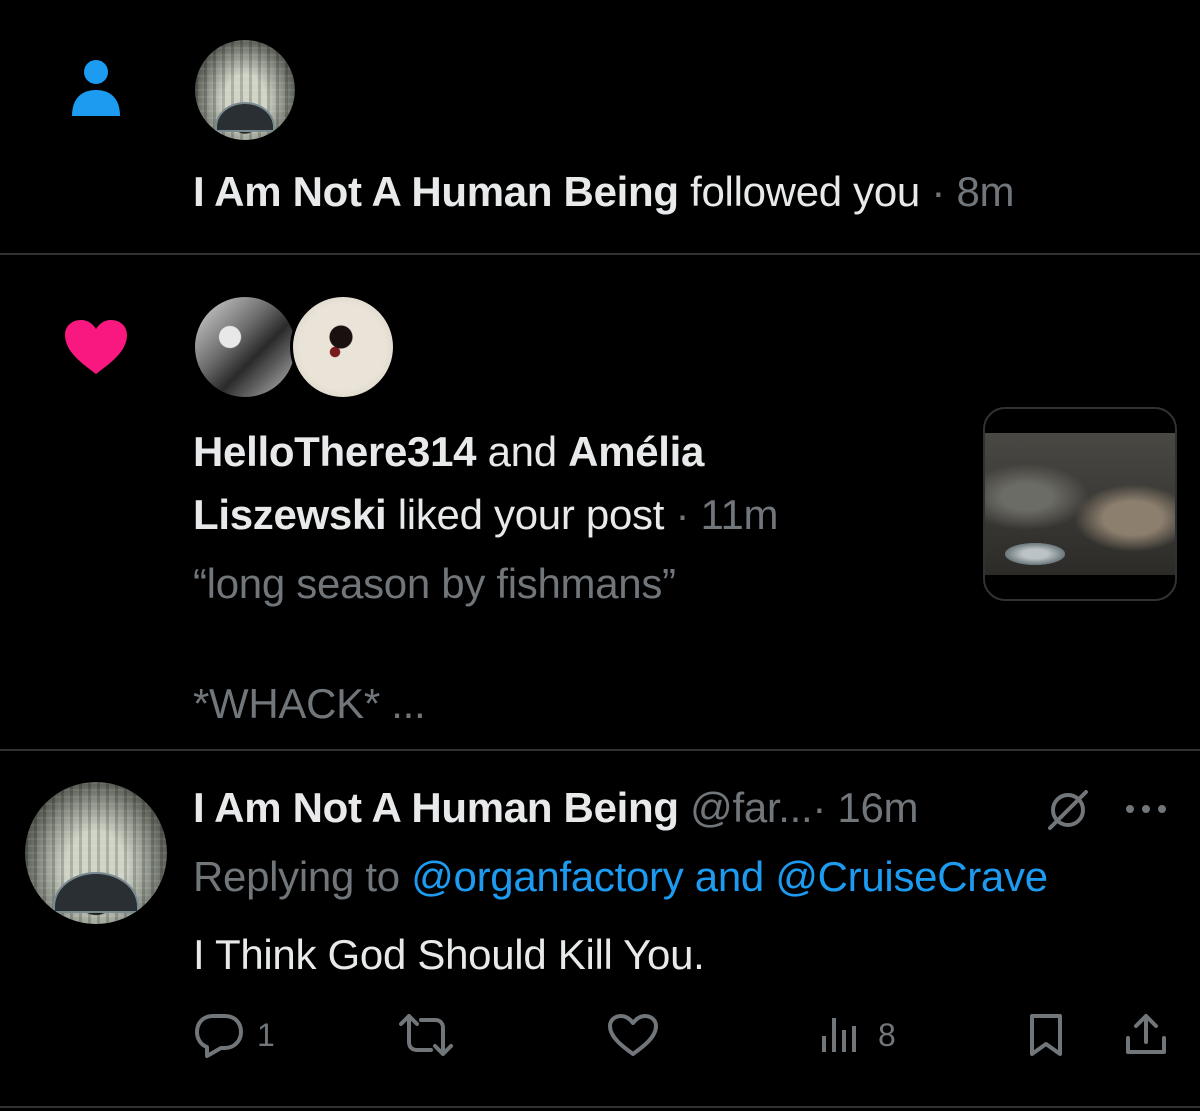  I want to click on follower-avatar, so click(245, 90).